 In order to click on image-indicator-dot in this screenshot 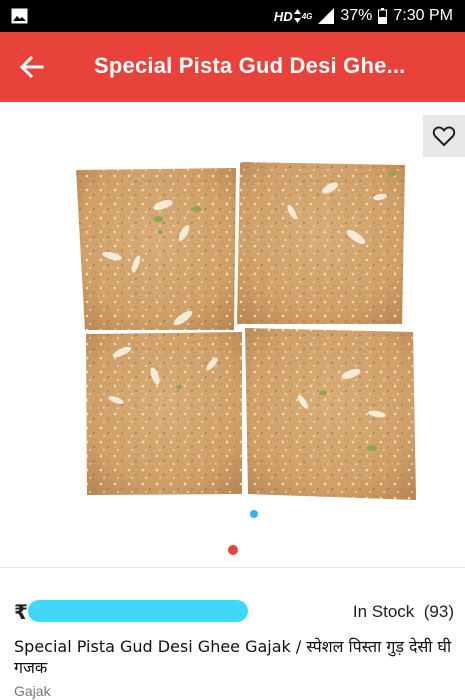, I will do `click(254, 514)`.